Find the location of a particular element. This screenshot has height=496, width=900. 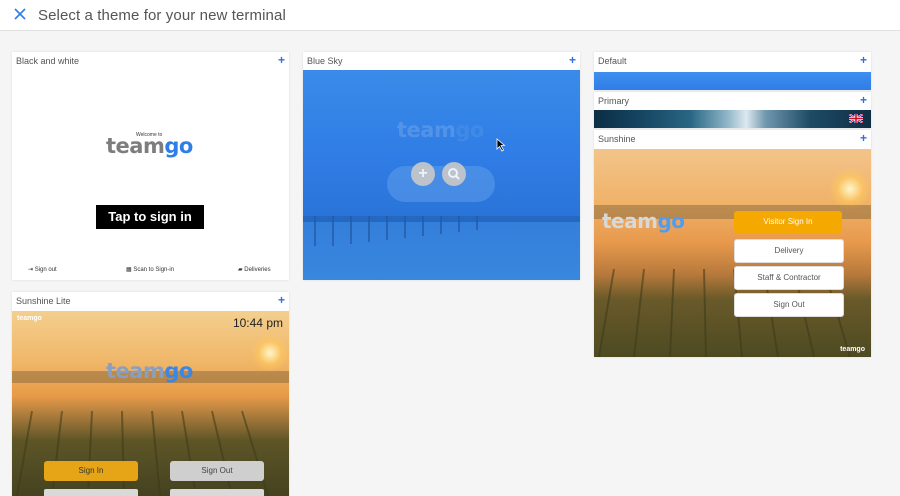

clock-time: 10:44 pm is located at coordinates (257, 323).